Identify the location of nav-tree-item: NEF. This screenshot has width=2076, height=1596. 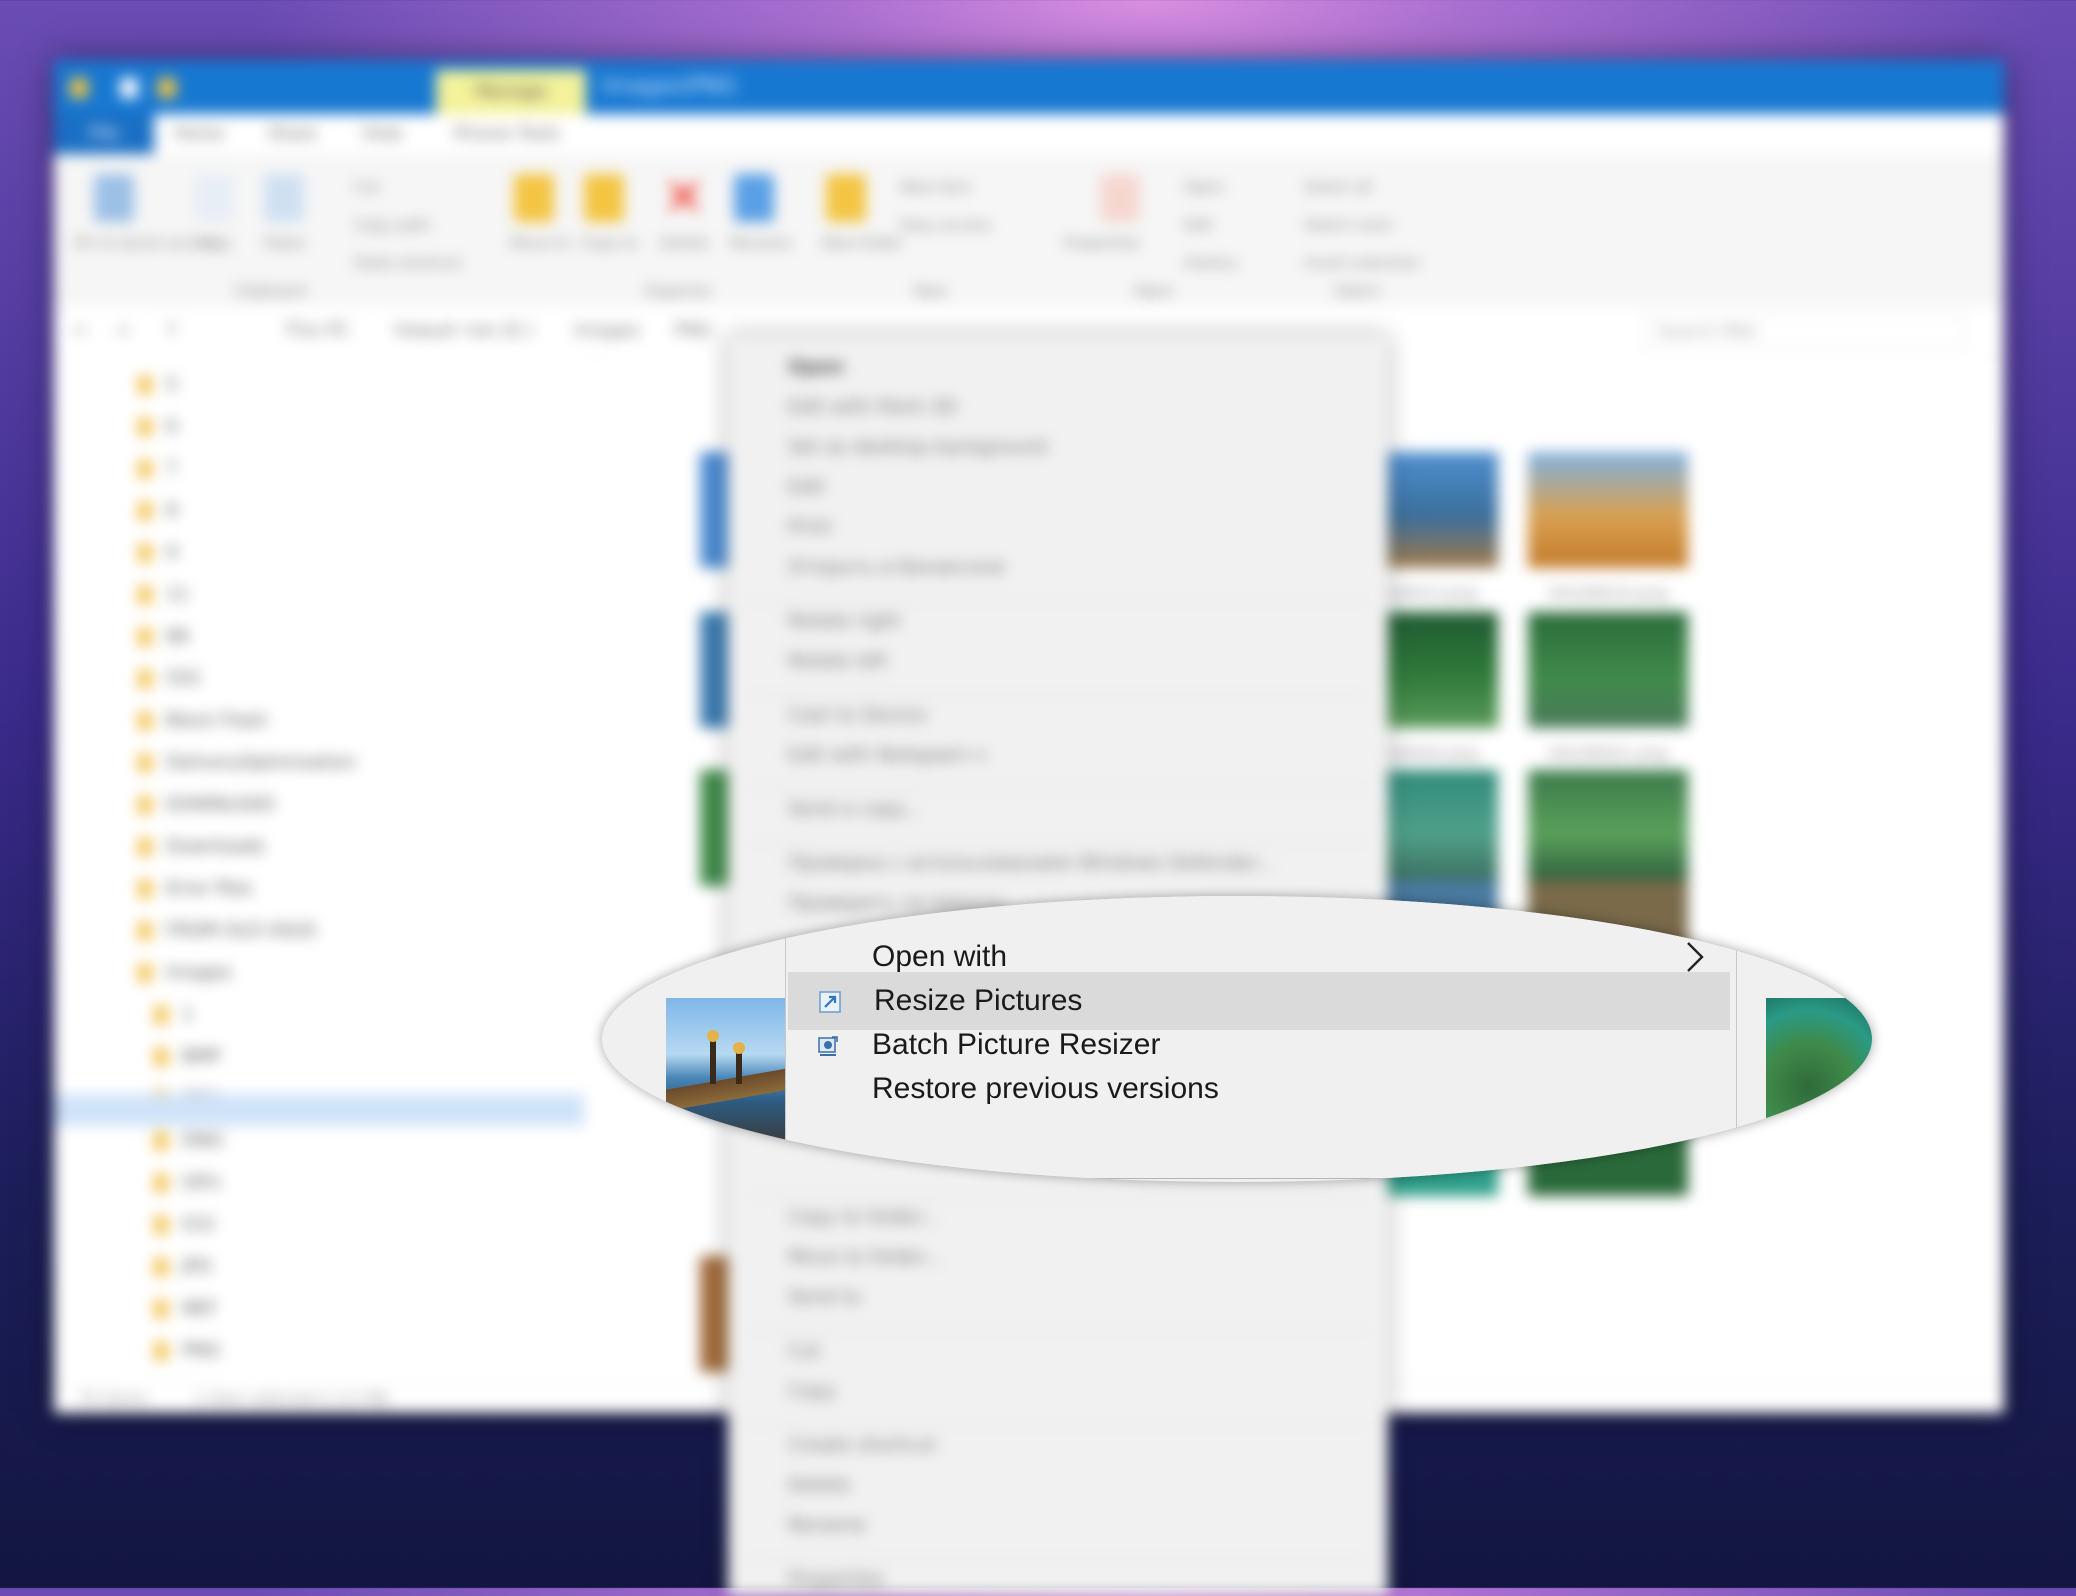
(185, 1309).